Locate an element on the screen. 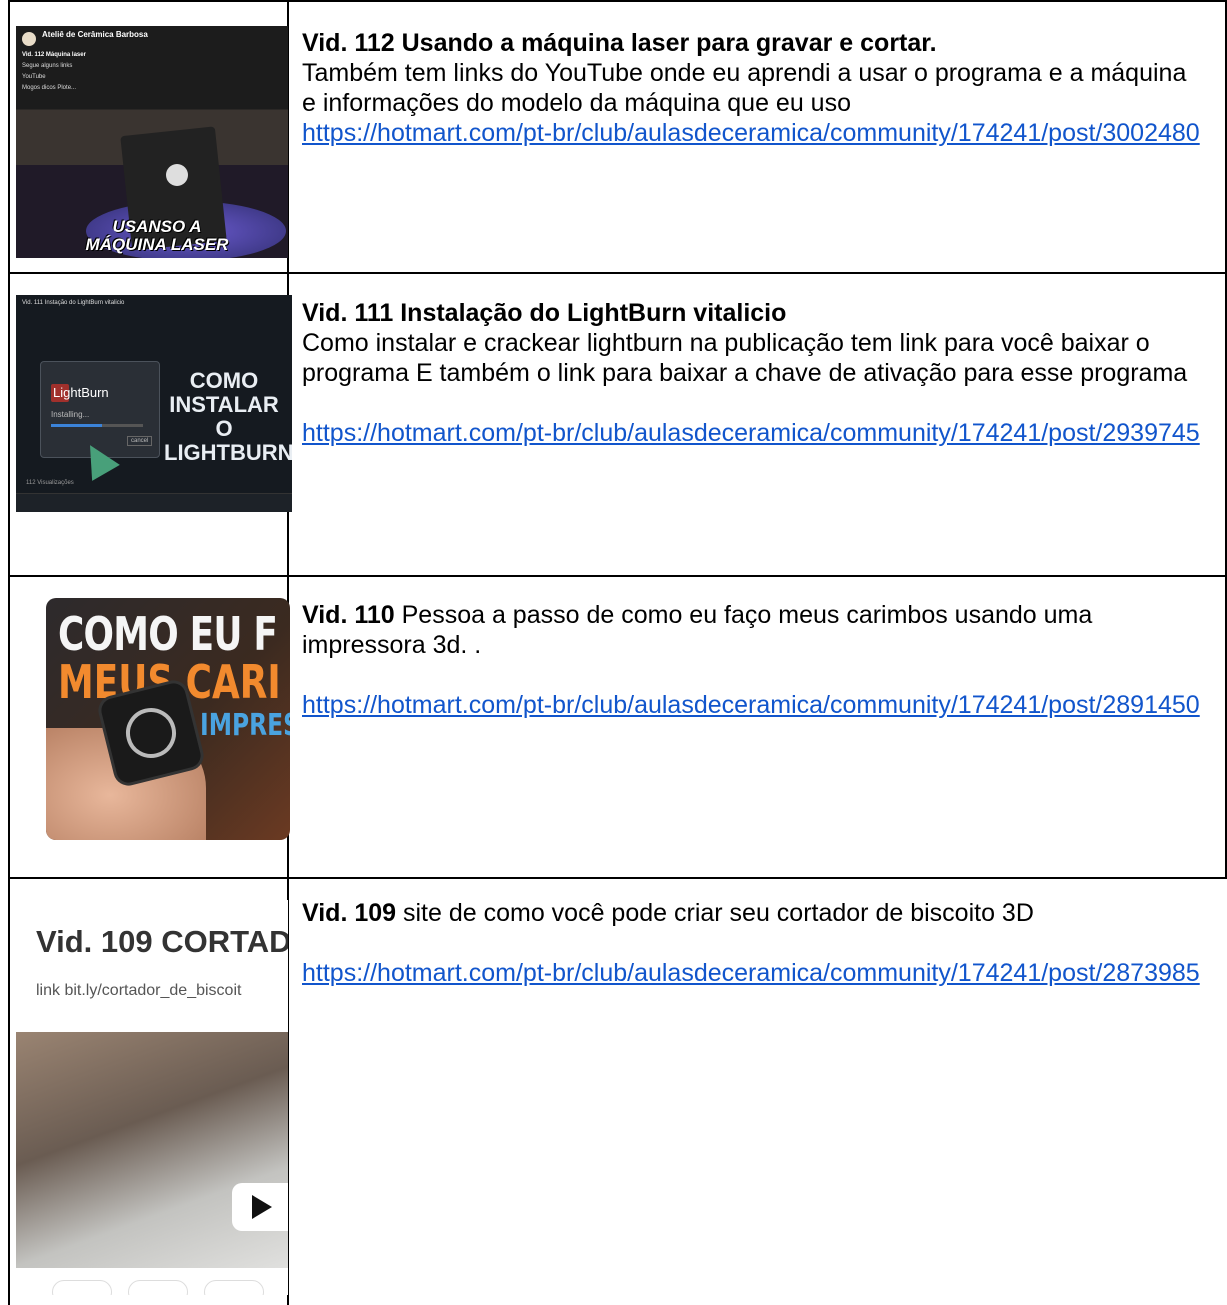 This screenshot has width=1227, height=1305. thumb-line-1: COMO EU F is located at coordinates (168, 634).